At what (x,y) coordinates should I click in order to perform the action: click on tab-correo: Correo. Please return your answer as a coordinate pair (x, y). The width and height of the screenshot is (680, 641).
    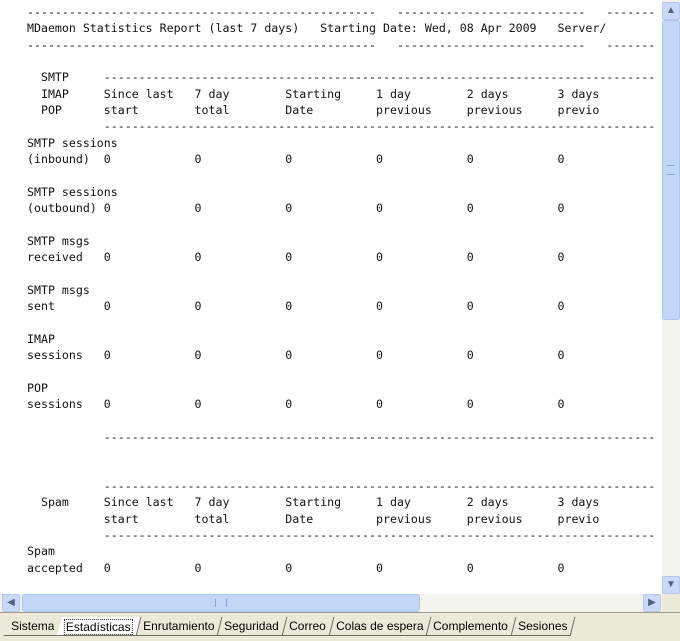
    Looking at the image, I should click on (308, 626).